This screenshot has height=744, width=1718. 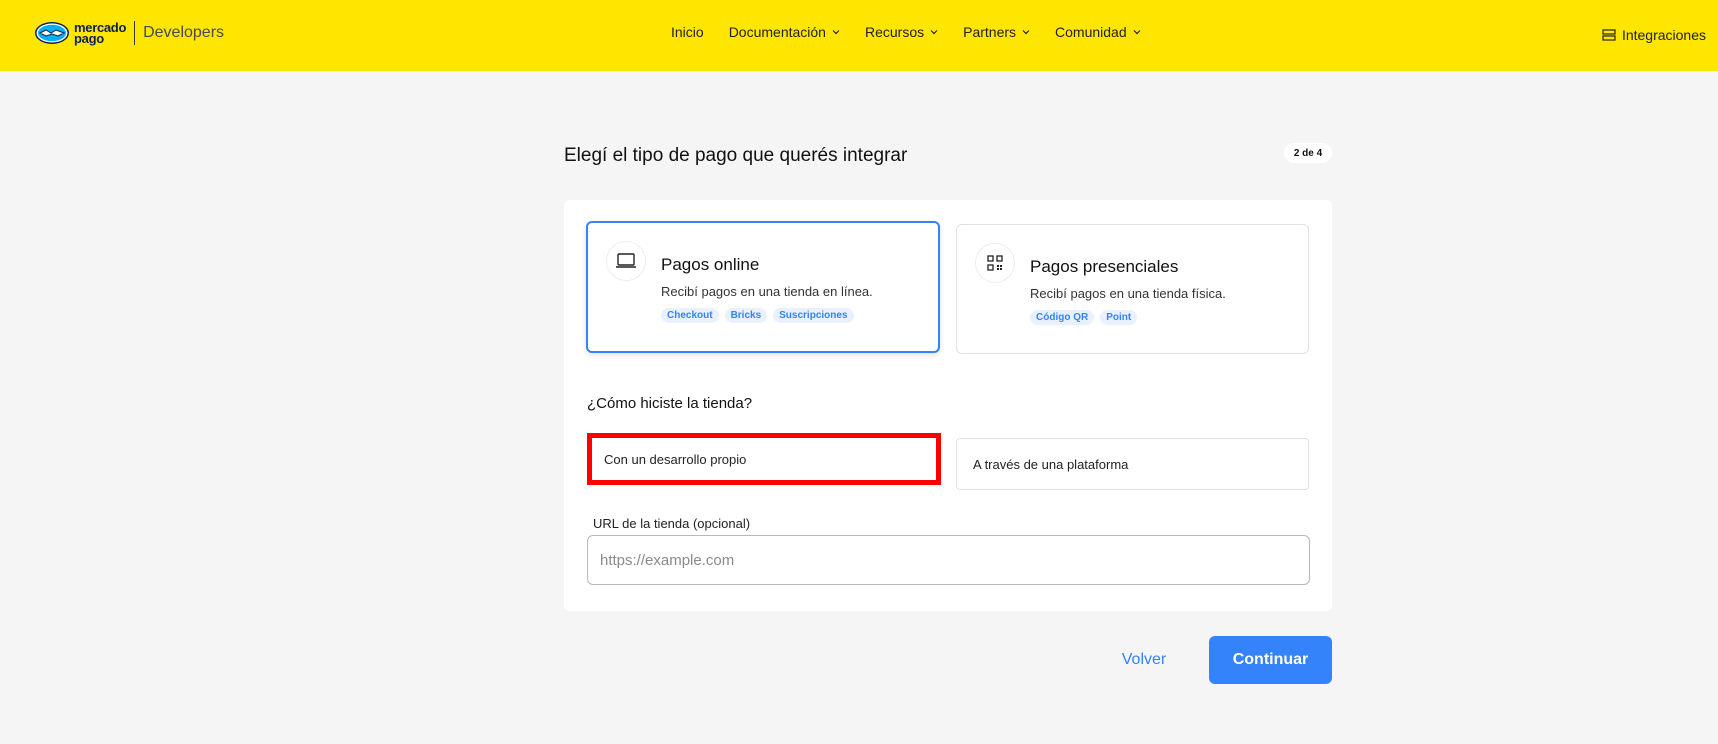 What do you see at coordinates (990, 32) in the screenshot?
I see `nav-label: Partners` at bounding box center [990, 32].